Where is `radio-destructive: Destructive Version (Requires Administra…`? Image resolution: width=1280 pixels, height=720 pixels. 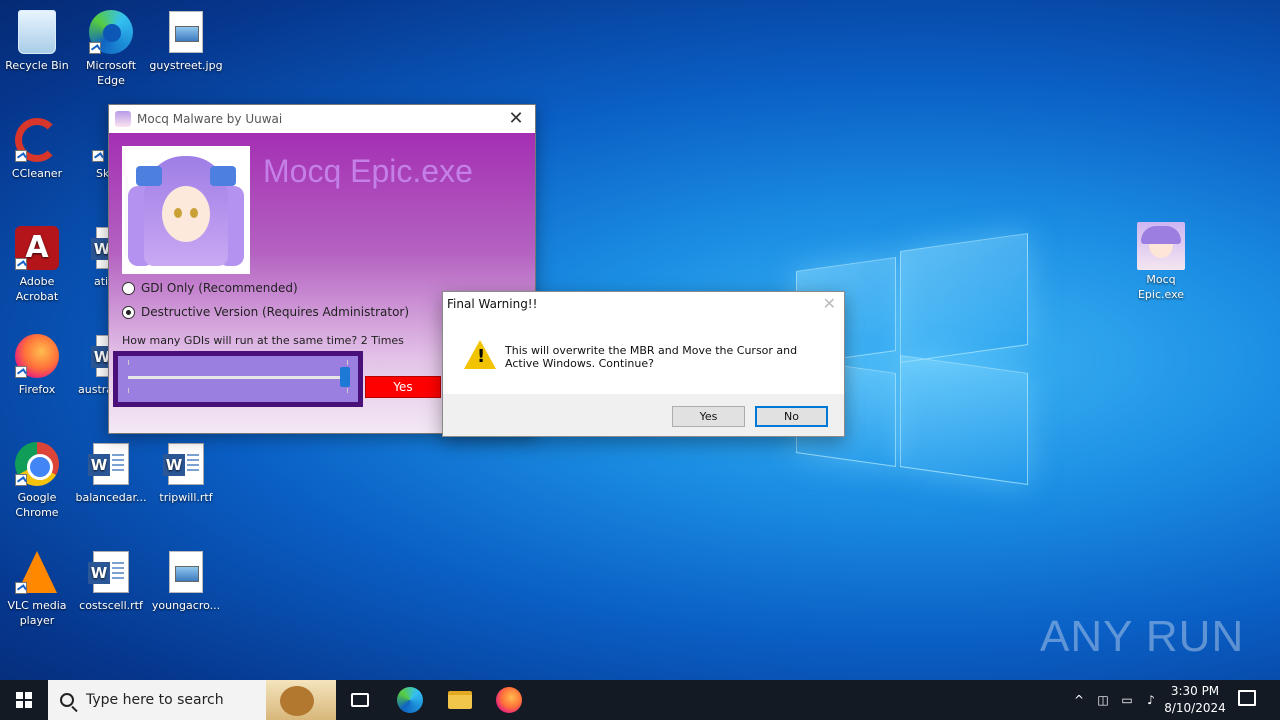 radio-destructive: Destructive Version (Requires Administra… is located at coordinates (265, 312).